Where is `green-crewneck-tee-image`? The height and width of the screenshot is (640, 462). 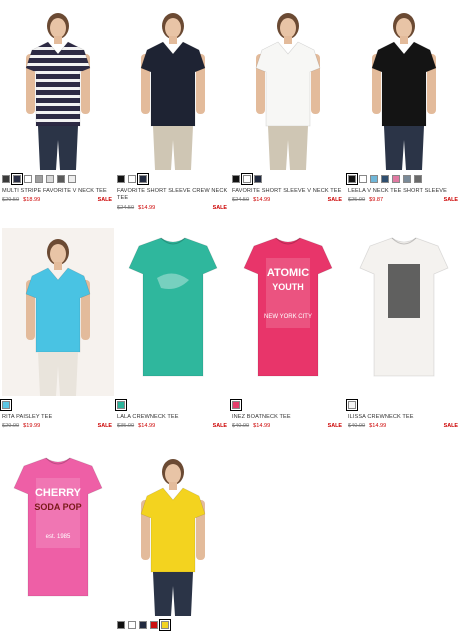 green-crewneck-tee-image is located at coordinates (173, 312).